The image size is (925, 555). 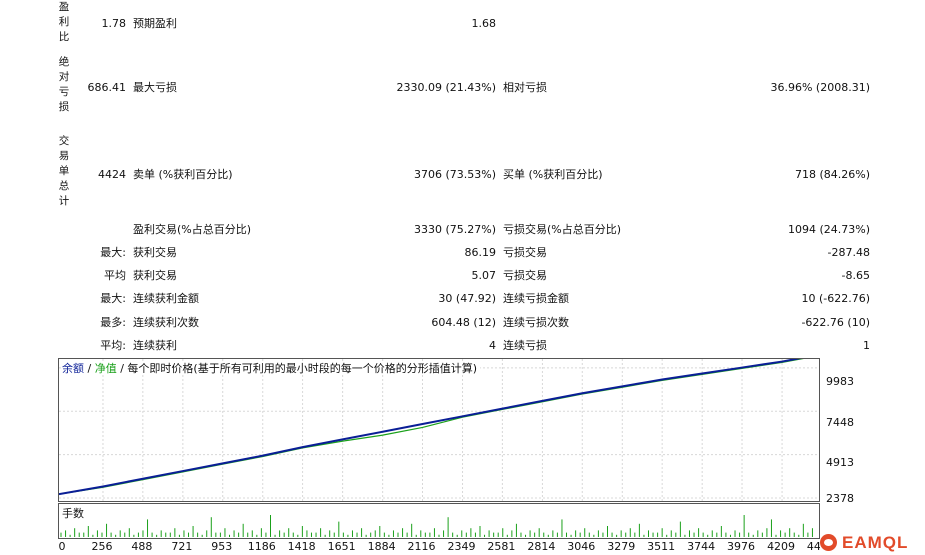 What do you see at coordinates (222, 546) in the screenshot?
I see `x-tick-label: 953` at bounding box center [222, 546].